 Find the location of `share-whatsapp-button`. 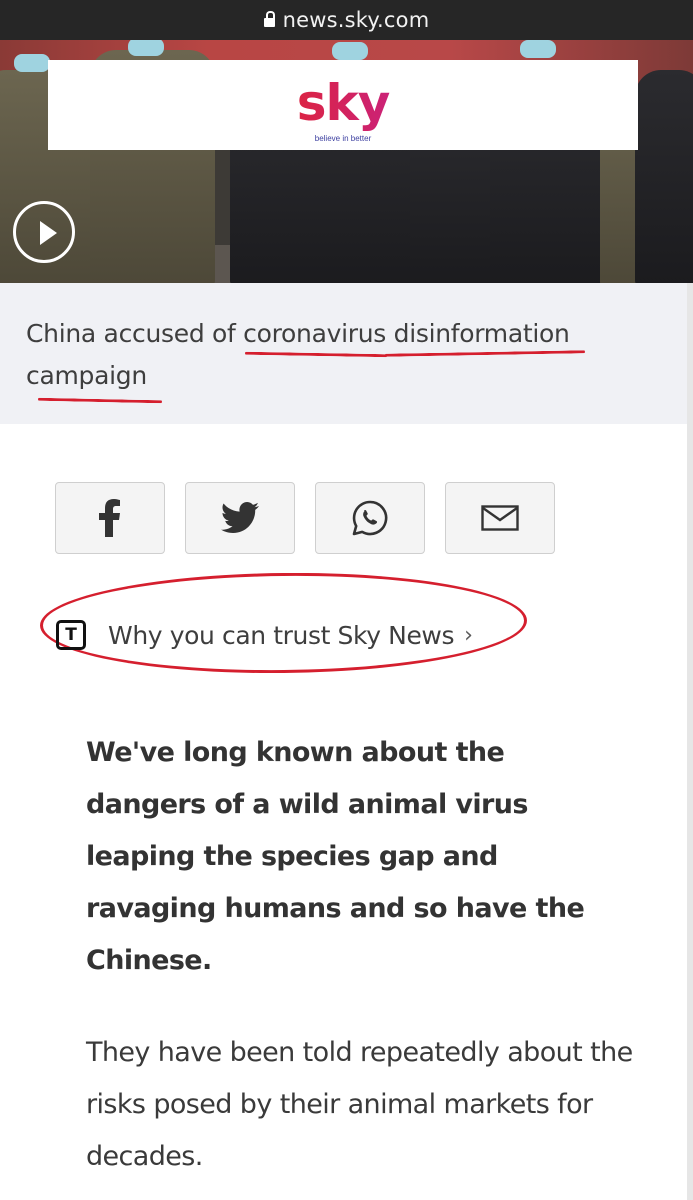

share-whatsapp-button is located at coordinates (370, 518).